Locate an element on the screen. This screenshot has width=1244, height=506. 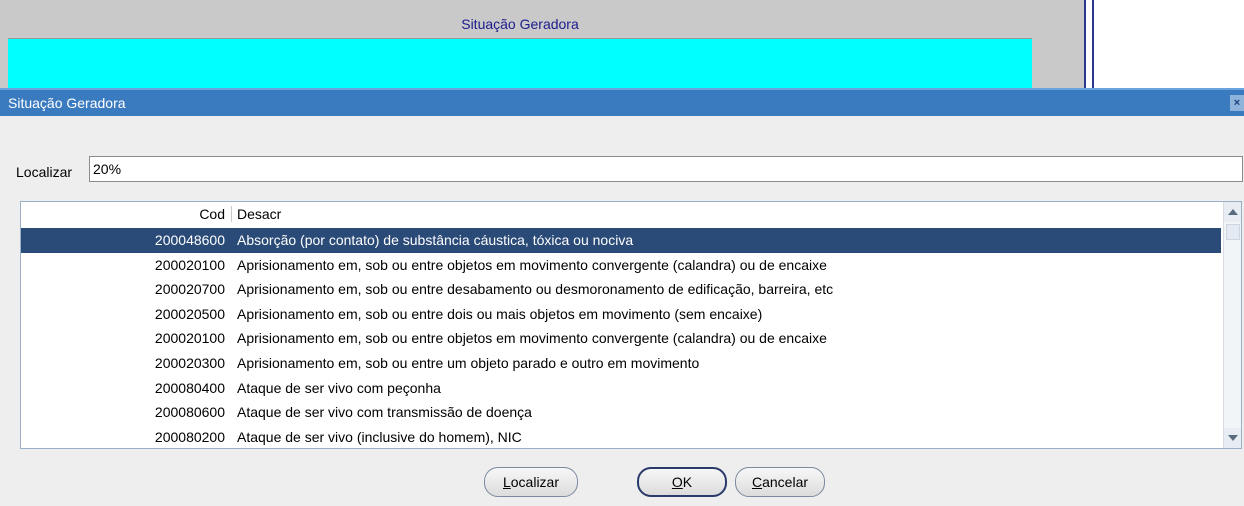
localizar-label: ocalizar is located at coordinates (535, 482).